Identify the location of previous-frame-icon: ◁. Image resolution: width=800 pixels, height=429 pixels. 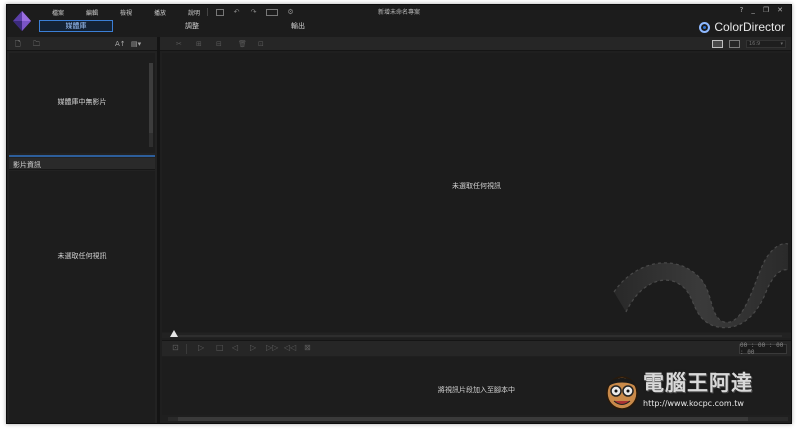
(235, 348).